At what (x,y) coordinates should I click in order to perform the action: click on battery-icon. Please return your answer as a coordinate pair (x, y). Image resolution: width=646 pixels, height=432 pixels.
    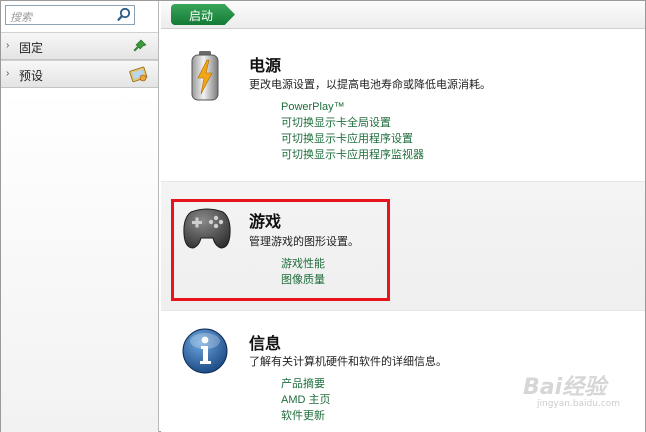
    Looking at the image, I should click on (205, 76).